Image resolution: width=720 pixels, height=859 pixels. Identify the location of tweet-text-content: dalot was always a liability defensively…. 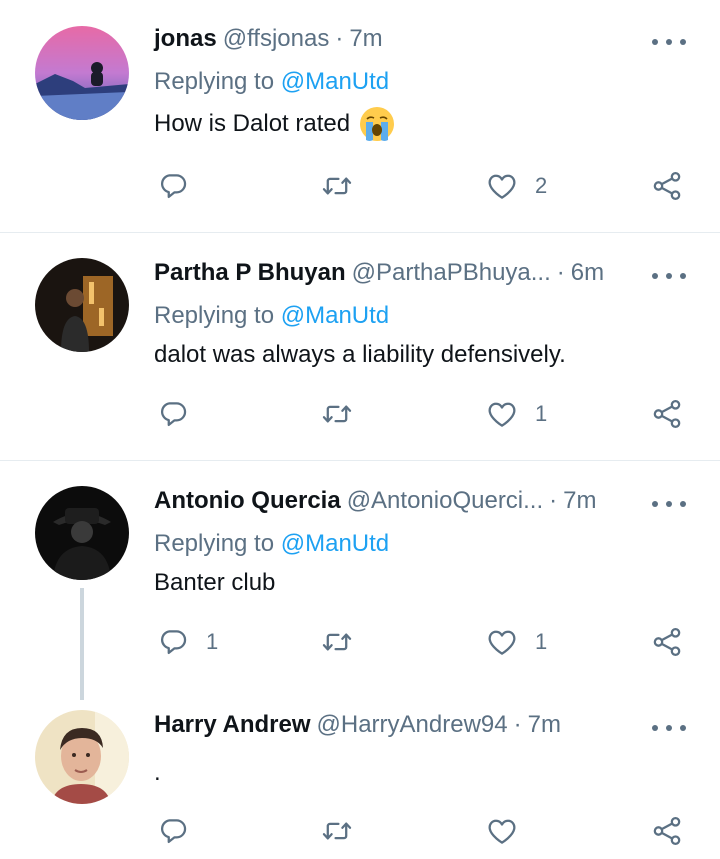
(360, 354).